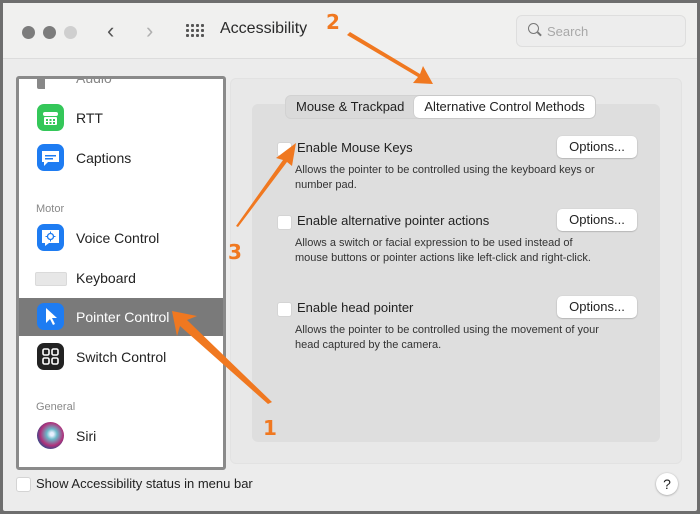 This screenshot has width=700, height=514. What do you see at coordinates (144, 483) in the screenshot?
I see `show-status-menu-bar-label: Show Accessibility status in menu bar` at bounding box center [144, 483].